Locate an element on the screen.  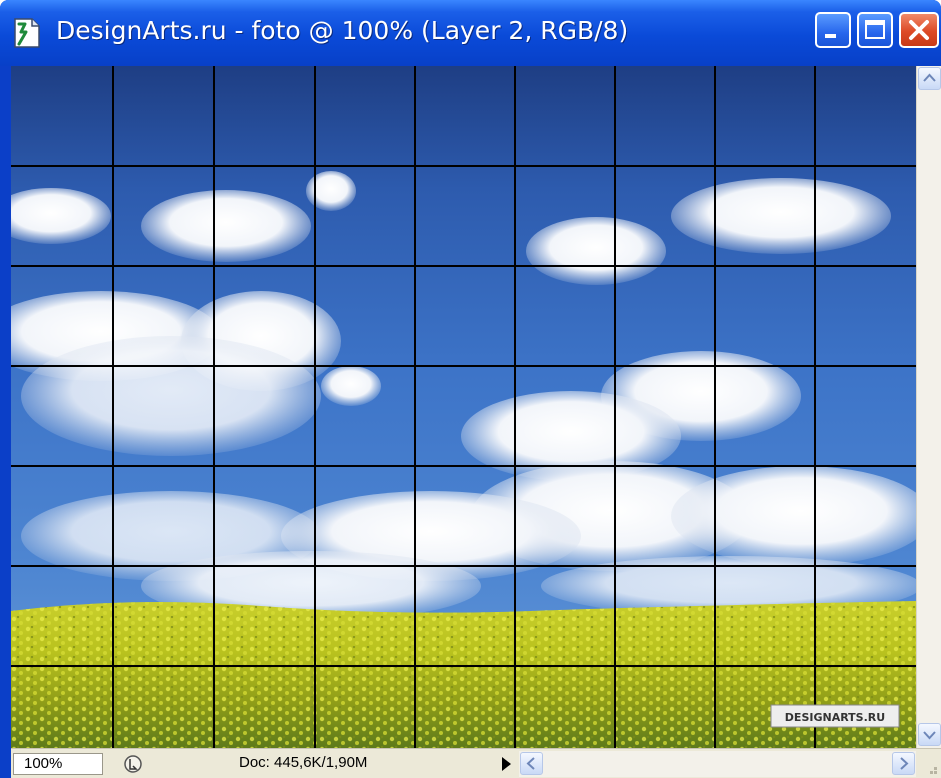
chevron-right-icon is located at coordinates (904, 763).